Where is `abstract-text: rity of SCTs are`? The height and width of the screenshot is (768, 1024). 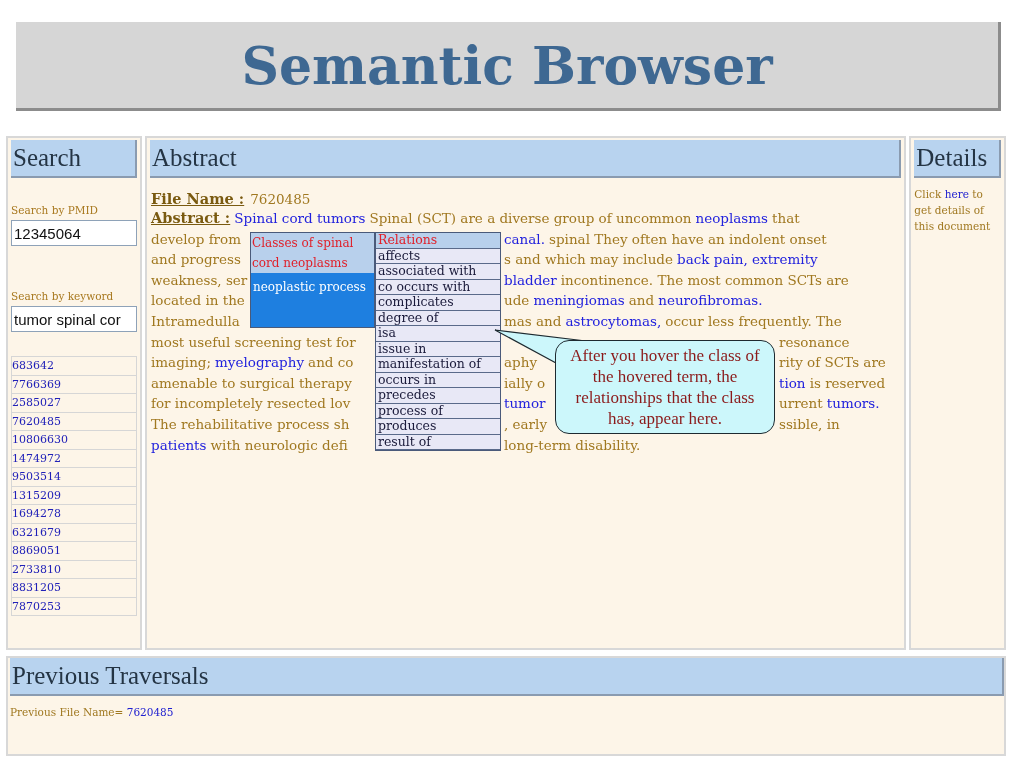
abstract-text: rity of SCTs are is located at coordinates (832, 363).